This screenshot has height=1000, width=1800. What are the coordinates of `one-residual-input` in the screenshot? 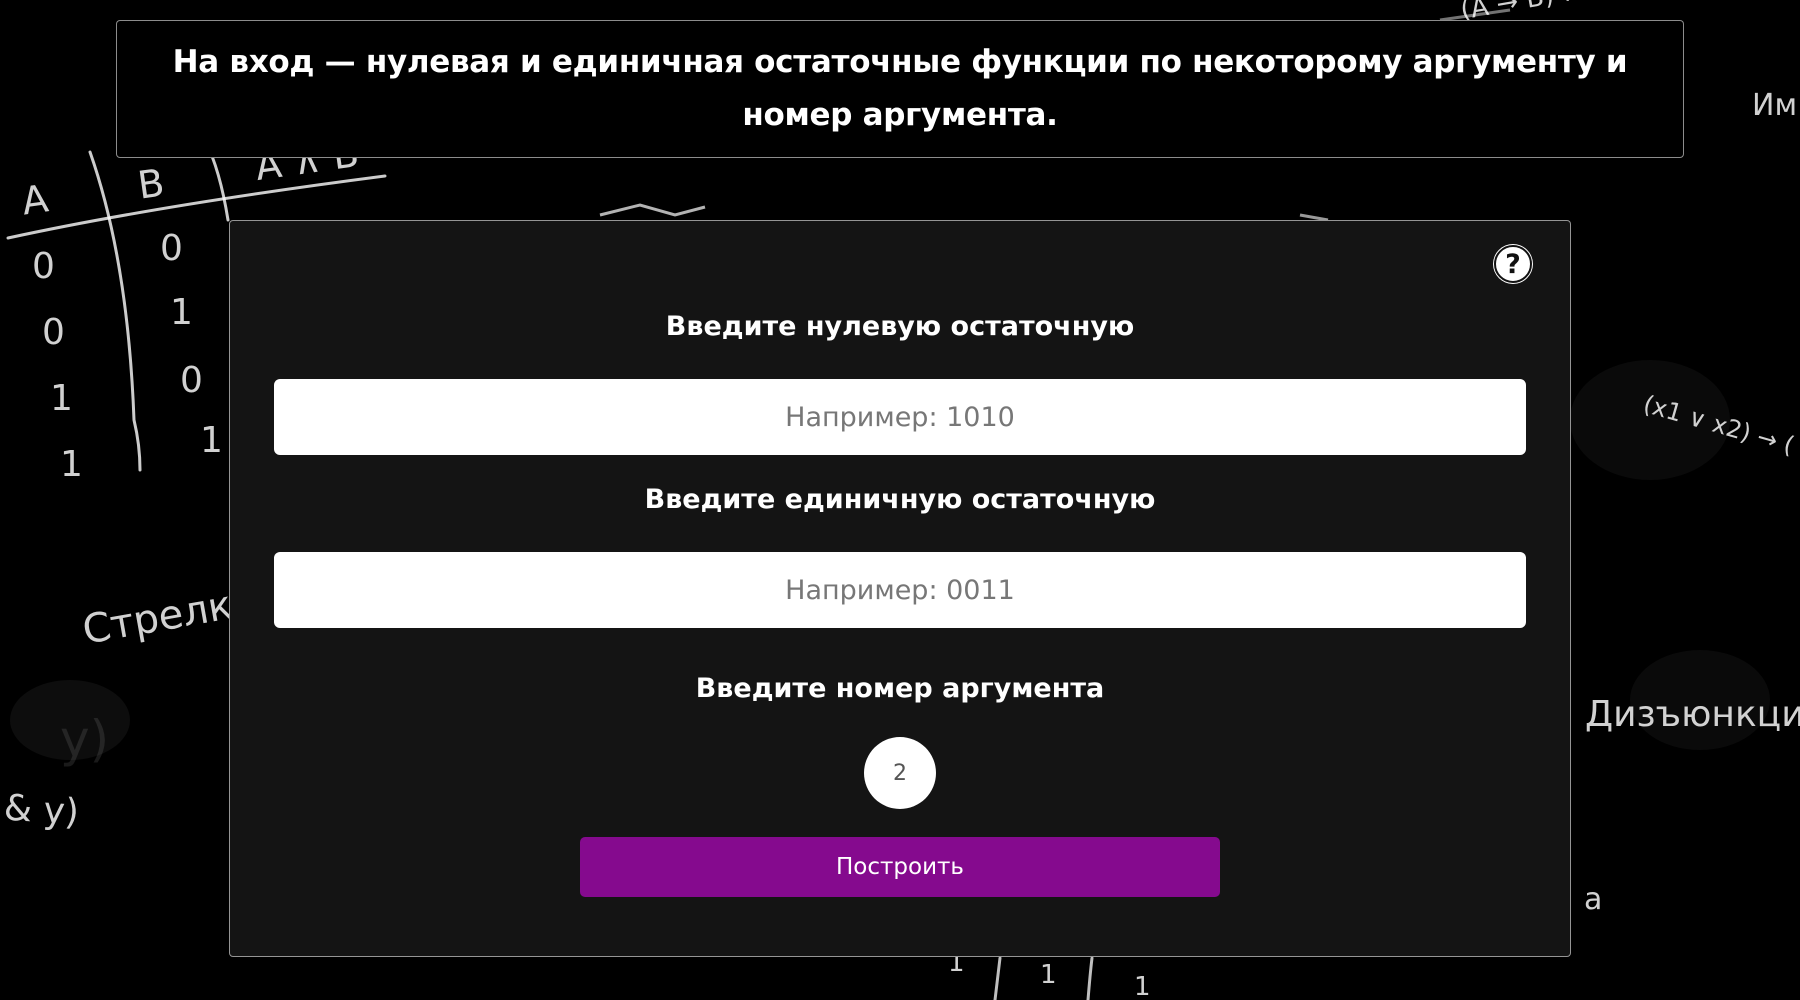 It's located at (900, 590).